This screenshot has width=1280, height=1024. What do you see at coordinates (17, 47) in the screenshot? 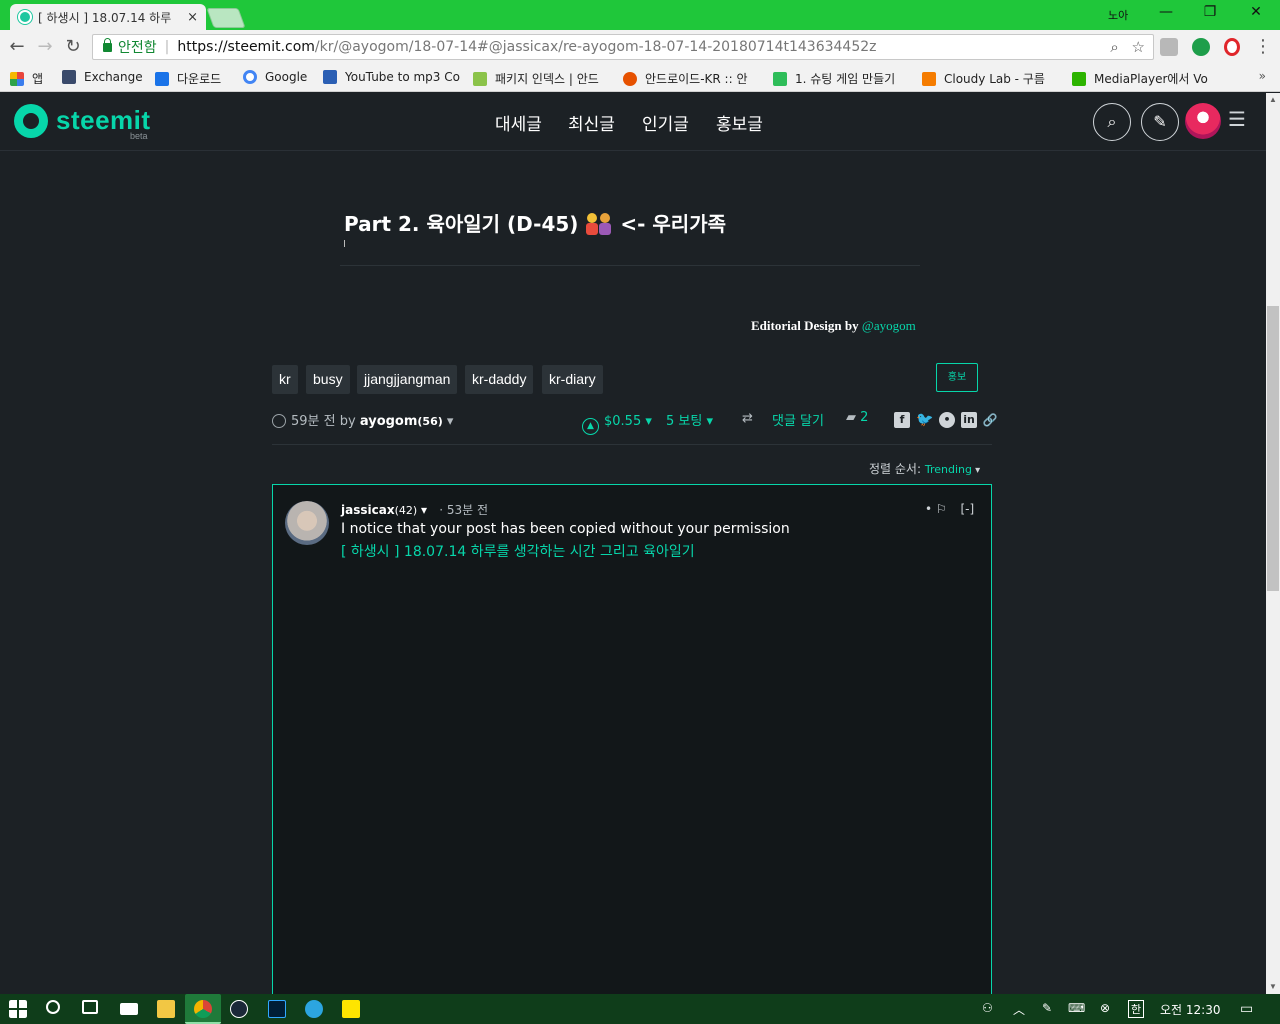
I see `back-button: ←` at bounding box center [17, 47].